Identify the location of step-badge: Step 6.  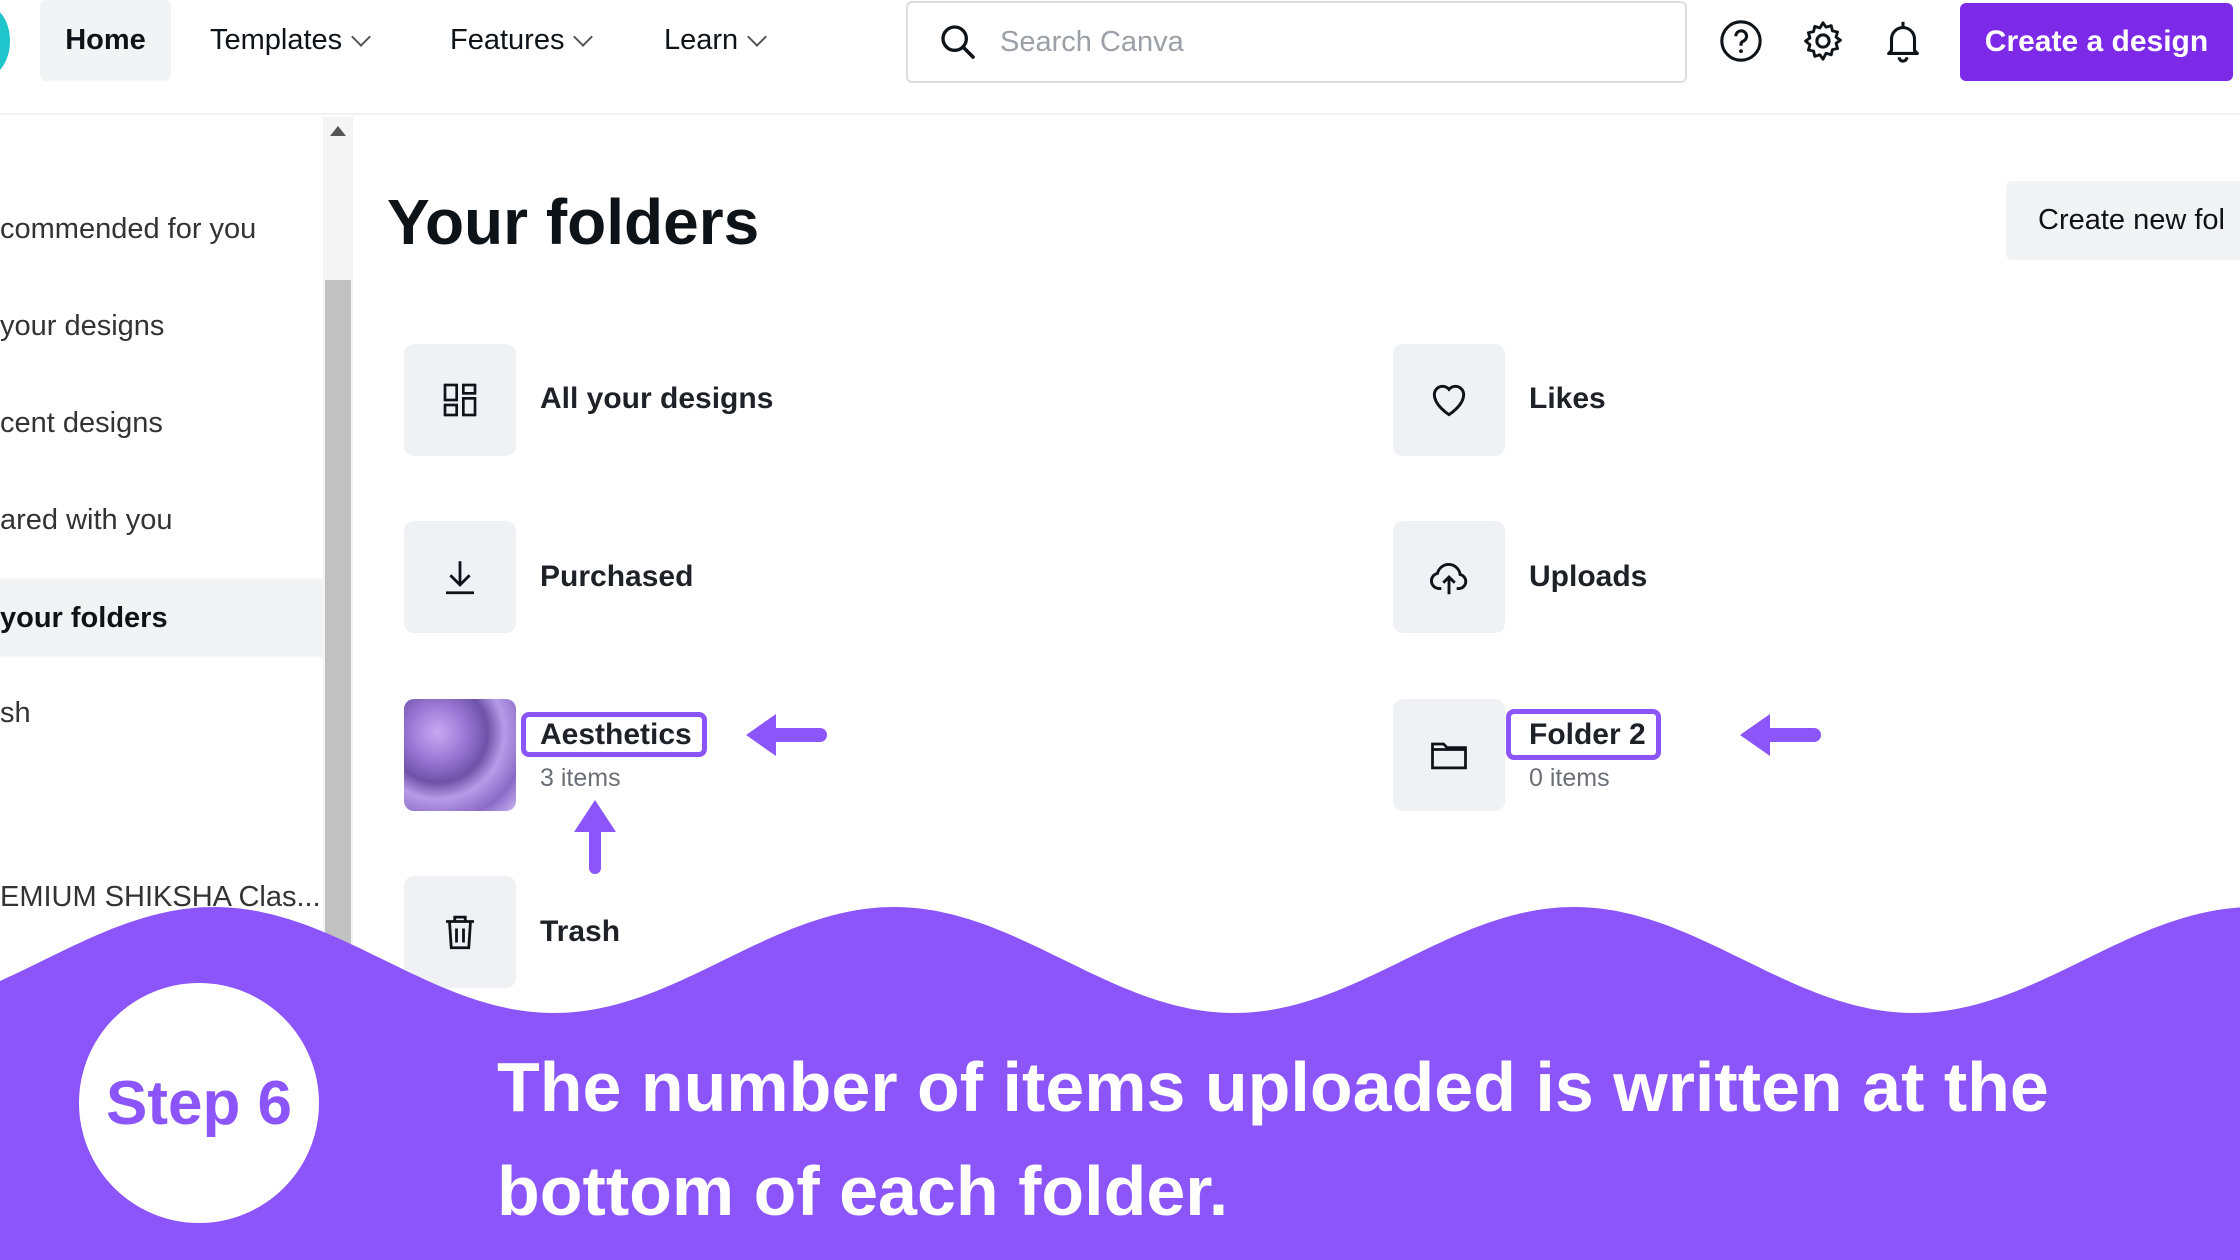
(199, 1103).